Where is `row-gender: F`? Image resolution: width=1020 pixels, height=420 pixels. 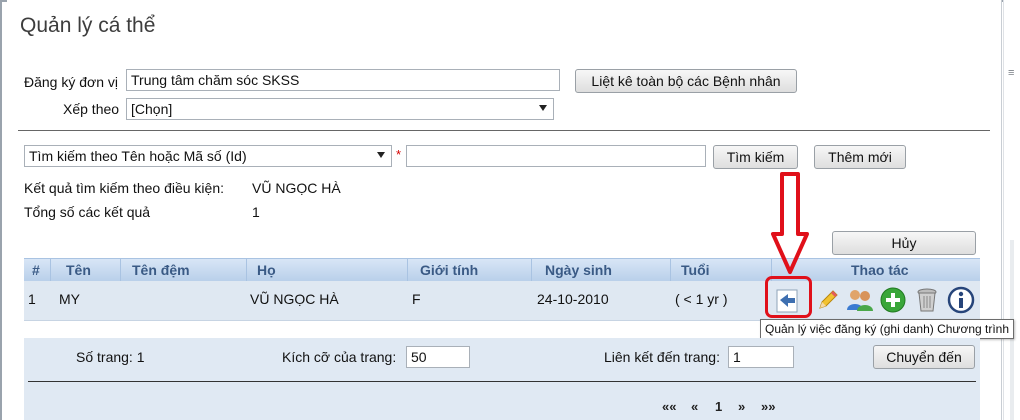
row-gender: F is located at coordinates (416, 299).